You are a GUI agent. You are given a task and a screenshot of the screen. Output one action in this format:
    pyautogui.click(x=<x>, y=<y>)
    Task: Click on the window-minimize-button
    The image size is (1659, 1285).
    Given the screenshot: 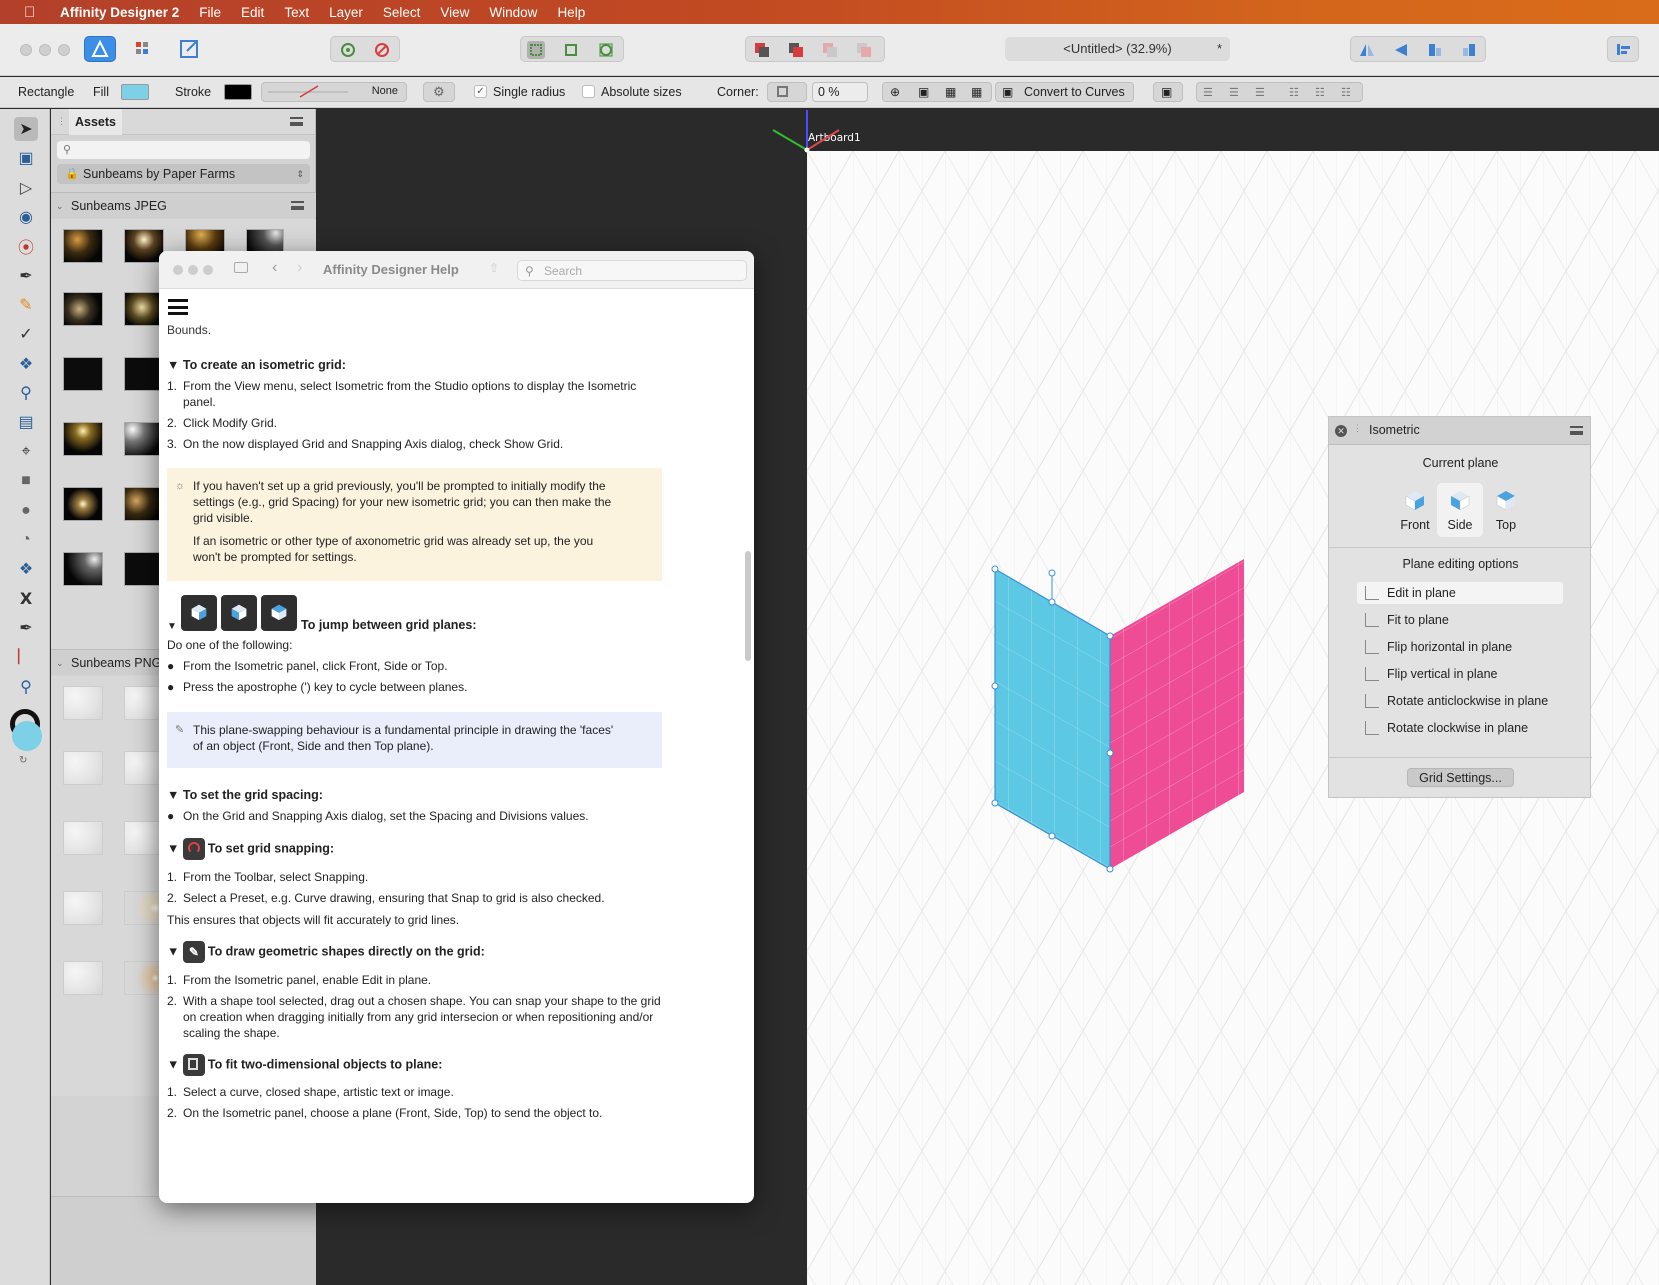 What is the action you would take?
    pyautogui.click(x=45, y=50)
    